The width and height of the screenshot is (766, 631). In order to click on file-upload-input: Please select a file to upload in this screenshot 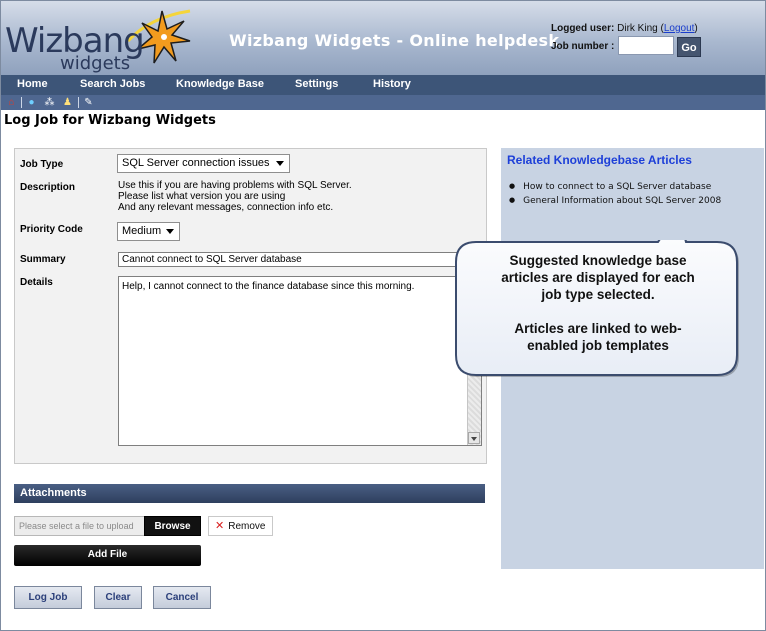, I will do `click(79, 526)`.